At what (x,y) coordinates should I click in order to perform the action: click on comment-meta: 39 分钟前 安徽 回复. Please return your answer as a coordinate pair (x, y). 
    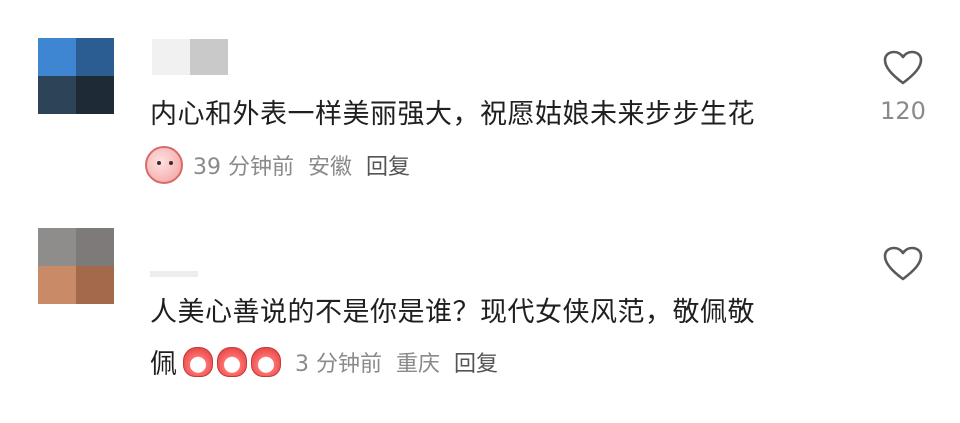
    Looking at the image, I should click on (284, 165).